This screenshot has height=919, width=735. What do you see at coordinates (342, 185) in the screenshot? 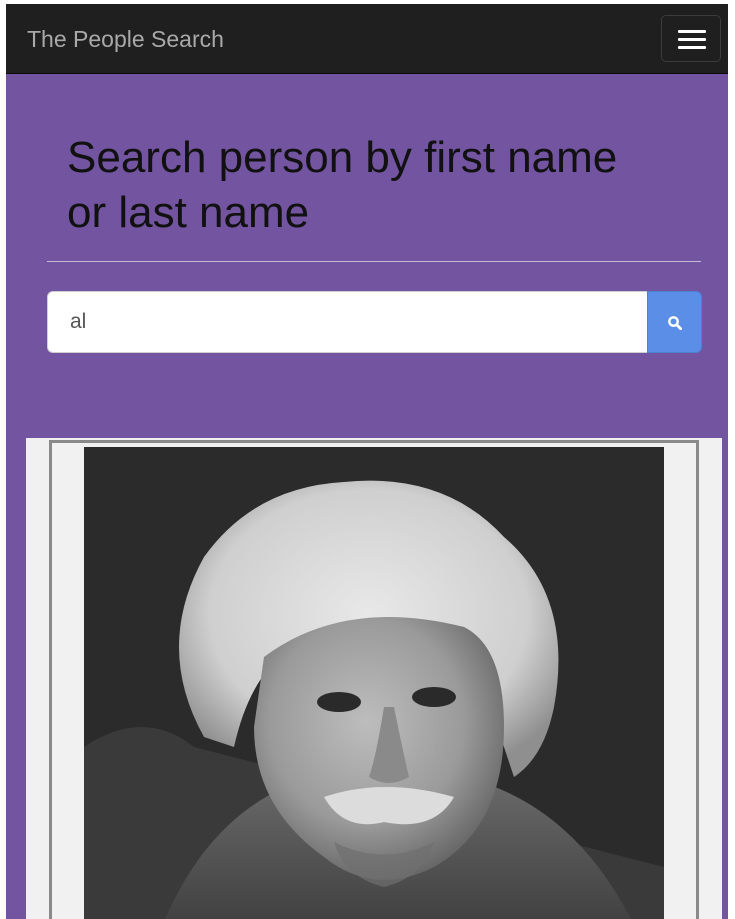
I see `page-title: Search person by first name or last name` at bounding box center [342, 185].